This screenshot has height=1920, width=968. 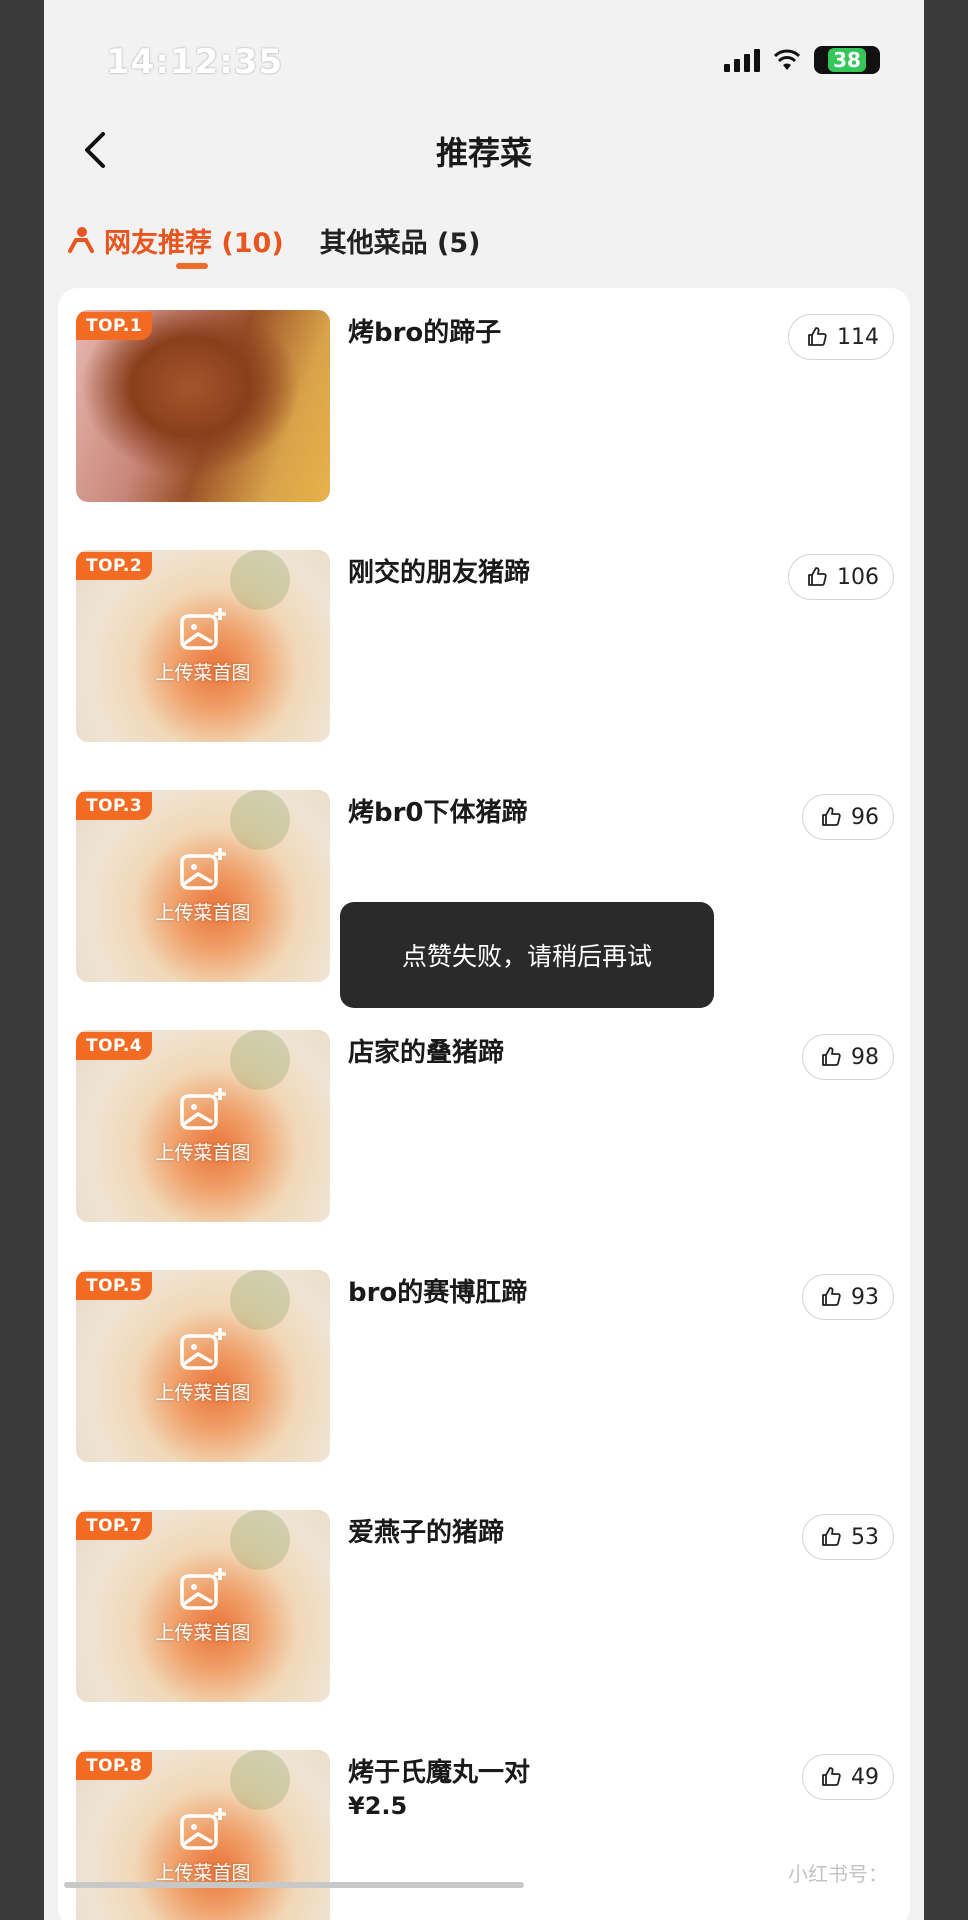 I want to click on tab-netizen-recommend: 网友推荐 (10), so click(x=175, y=240).